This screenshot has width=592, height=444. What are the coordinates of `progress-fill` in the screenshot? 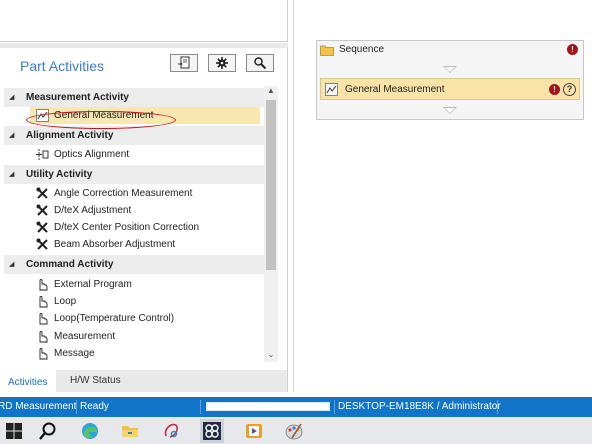 It's located at (268, 406).